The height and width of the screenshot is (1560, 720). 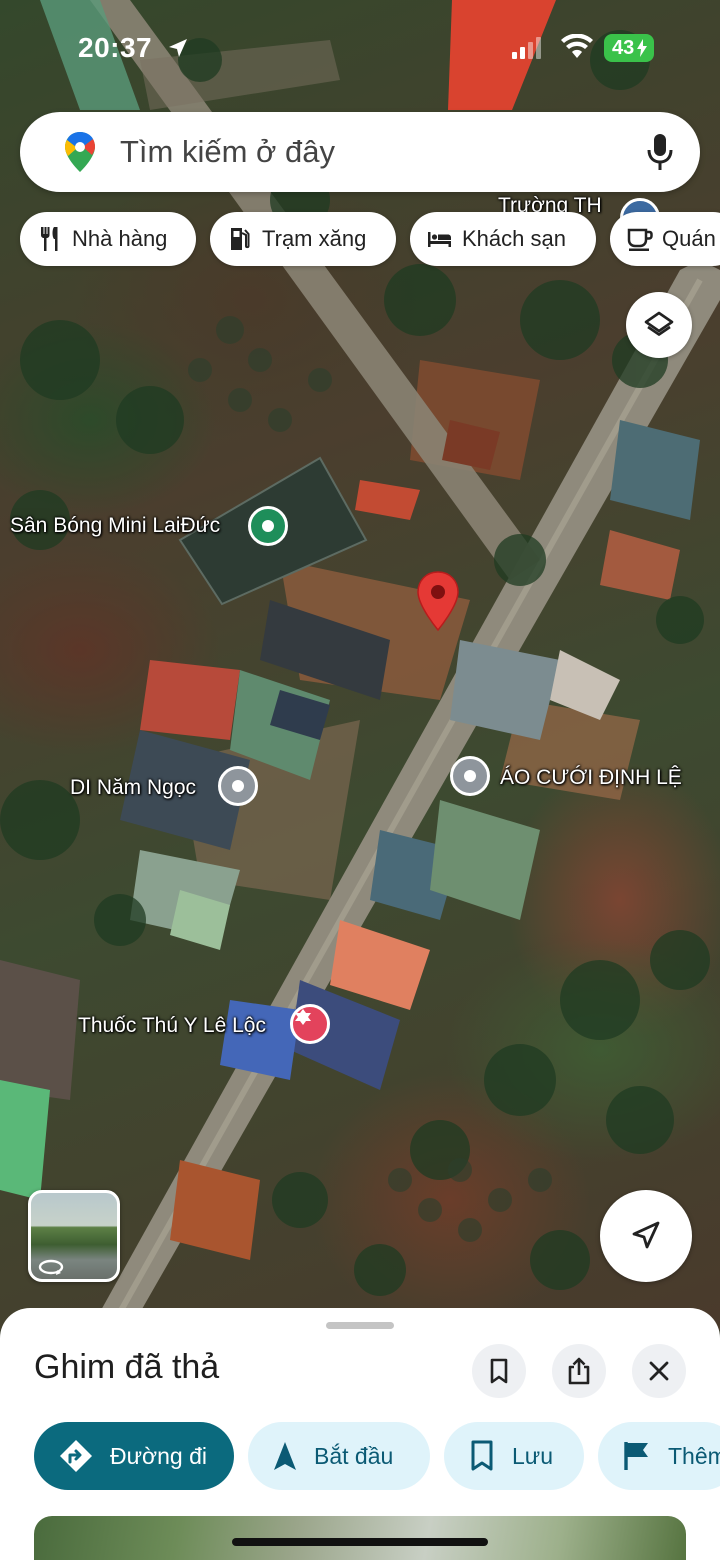 I want to click on save-label: Lưu, so click(x=532, y=1455).